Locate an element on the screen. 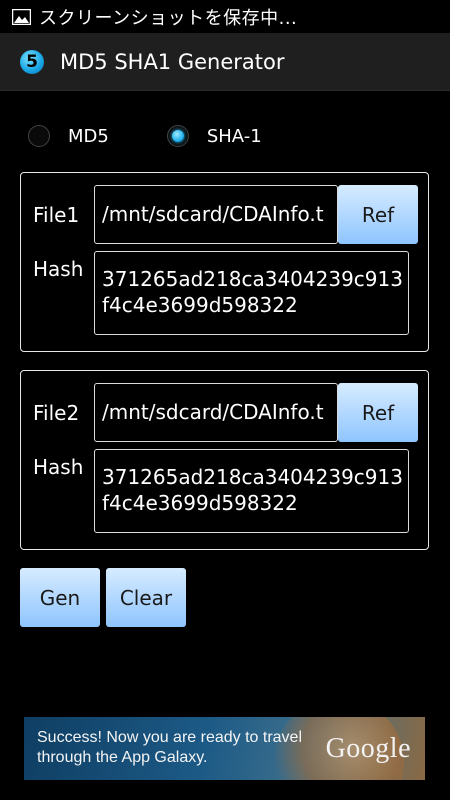 The image size is (450, 800). title-bar: 5 MD5 SHA1 Generator is located at coordinates (225, 62).